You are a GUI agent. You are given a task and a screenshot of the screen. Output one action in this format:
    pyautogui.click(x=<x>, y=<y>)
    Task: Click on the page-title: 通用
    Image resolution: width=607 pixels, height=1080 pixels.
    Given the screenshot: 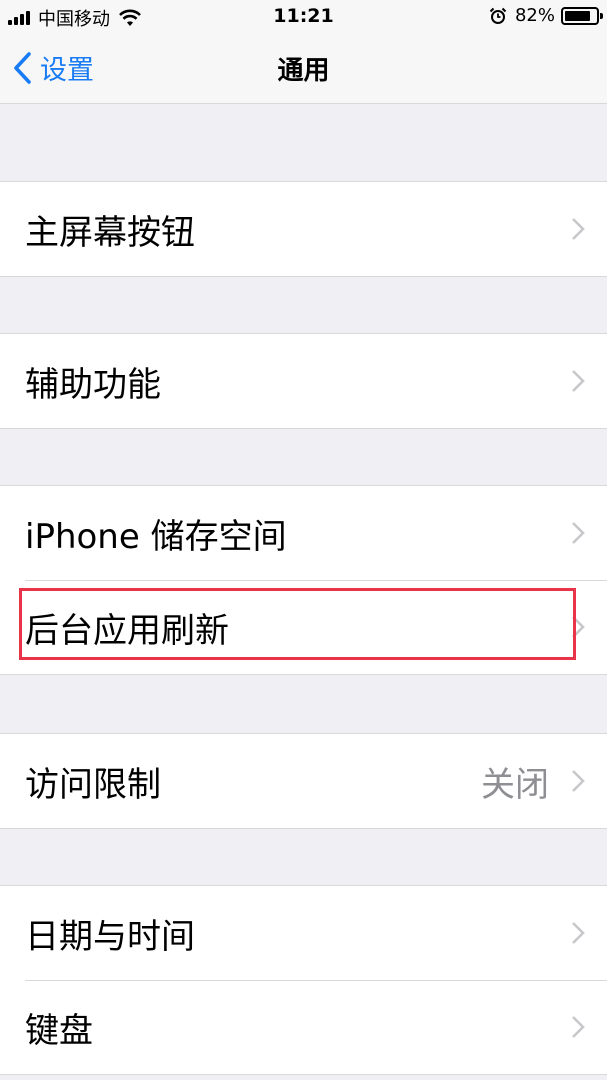 What is the action you would take?
    pyautogui.click(x=303, y=71)
    